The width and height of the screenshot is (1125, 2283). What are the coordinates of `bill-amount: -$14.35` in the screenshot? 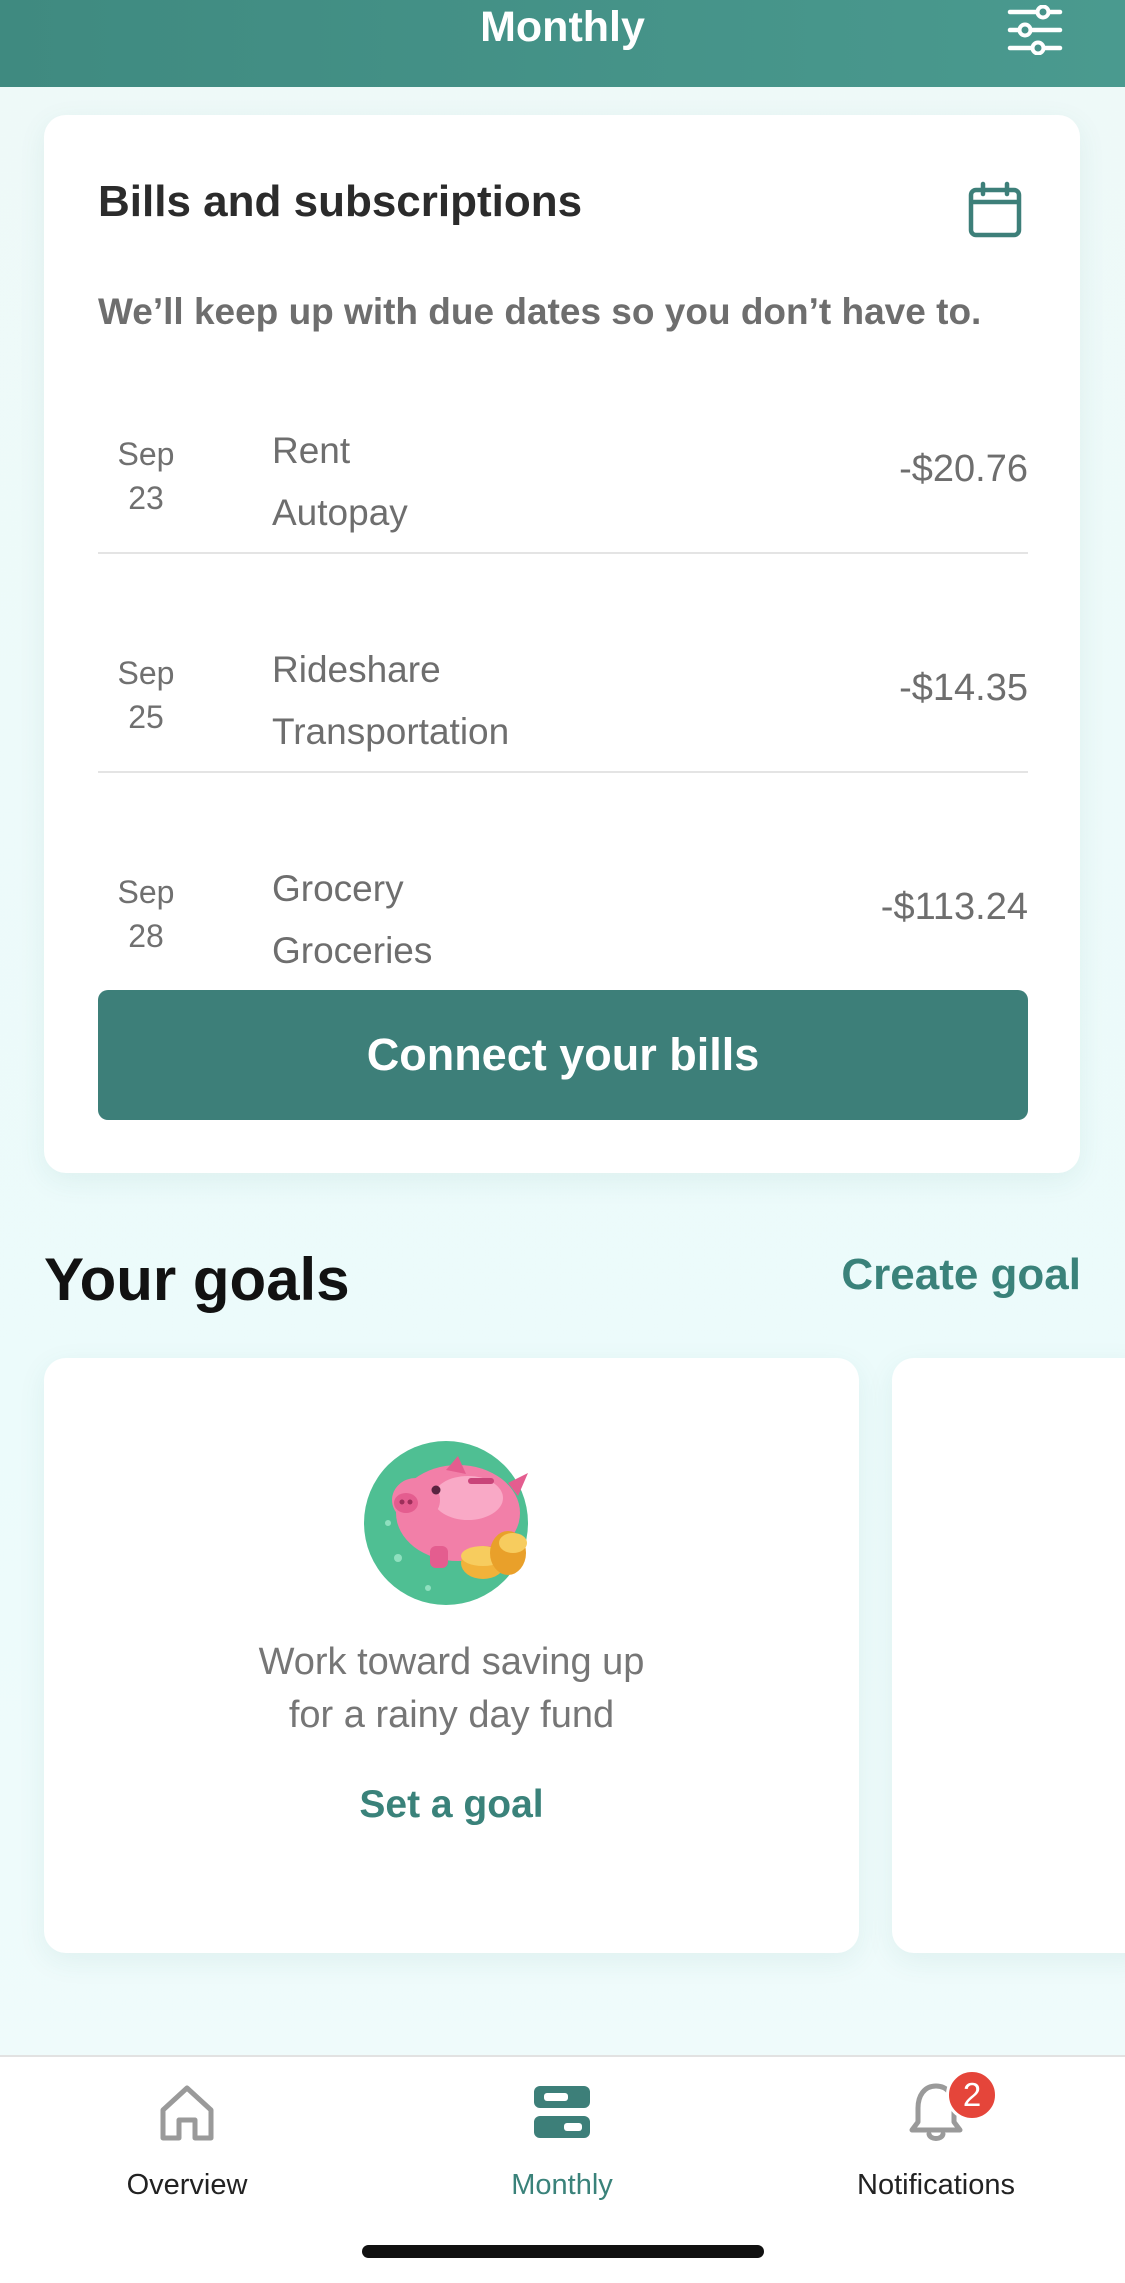 It's located at (963, 688).